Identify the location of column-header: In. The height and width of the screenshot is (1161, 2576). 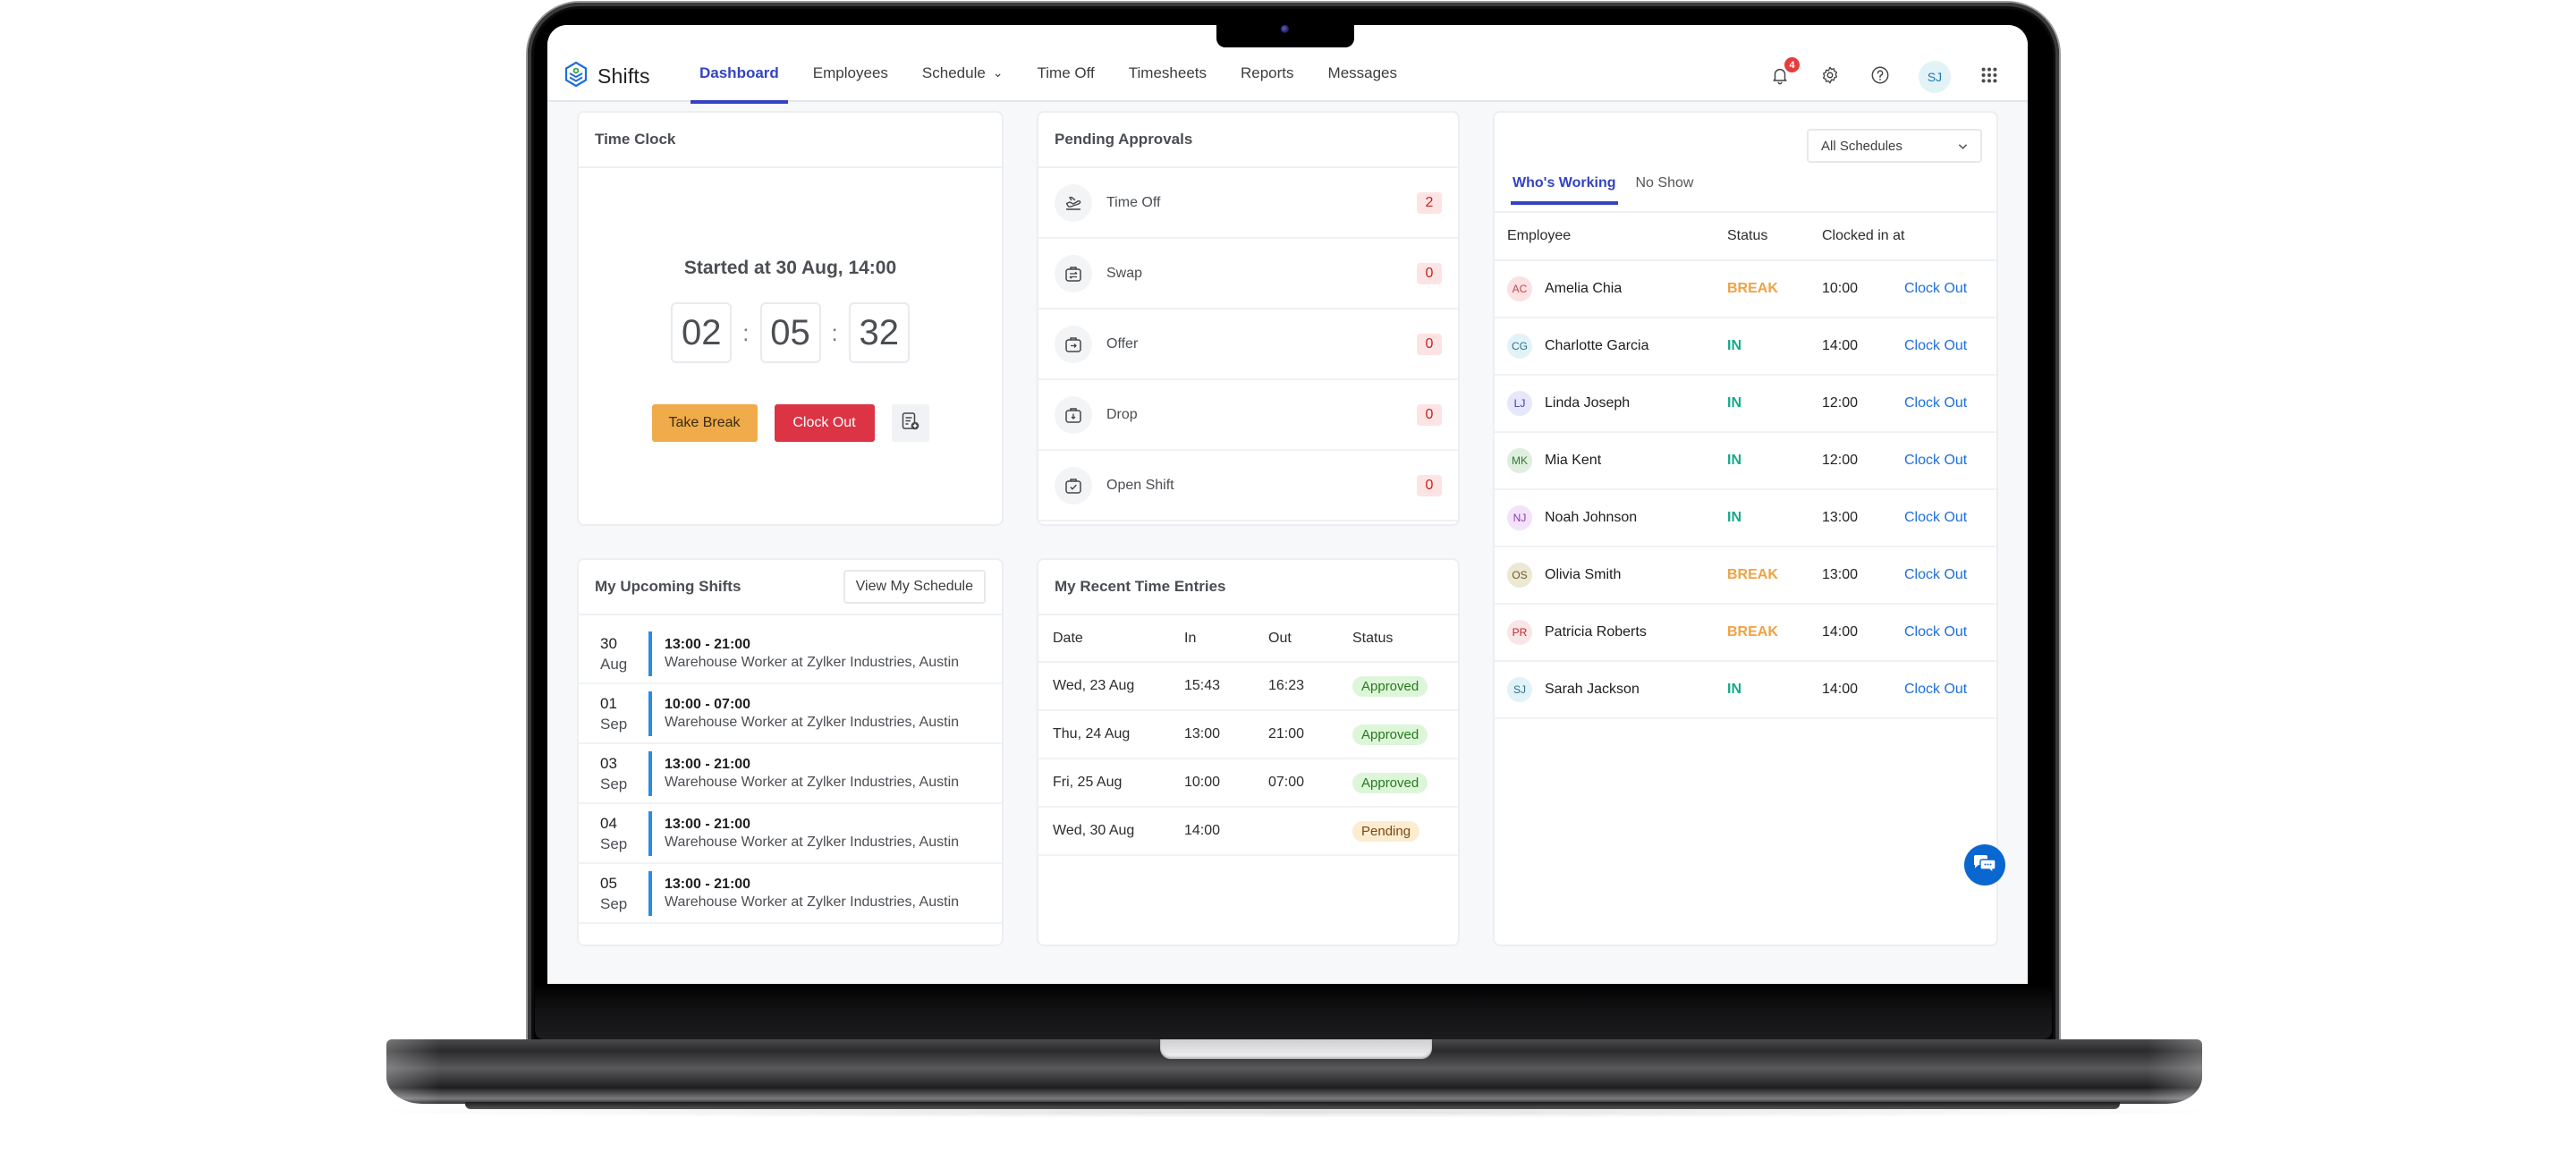
(1226, 639).